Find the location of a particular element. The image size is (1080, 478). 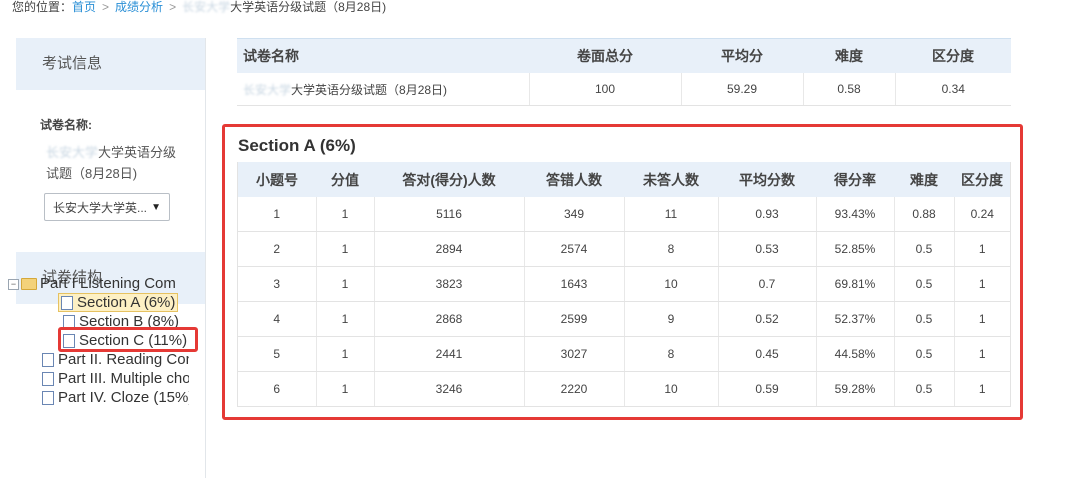

collapse-toggle-icon: − is located at coordinates (13, 284).